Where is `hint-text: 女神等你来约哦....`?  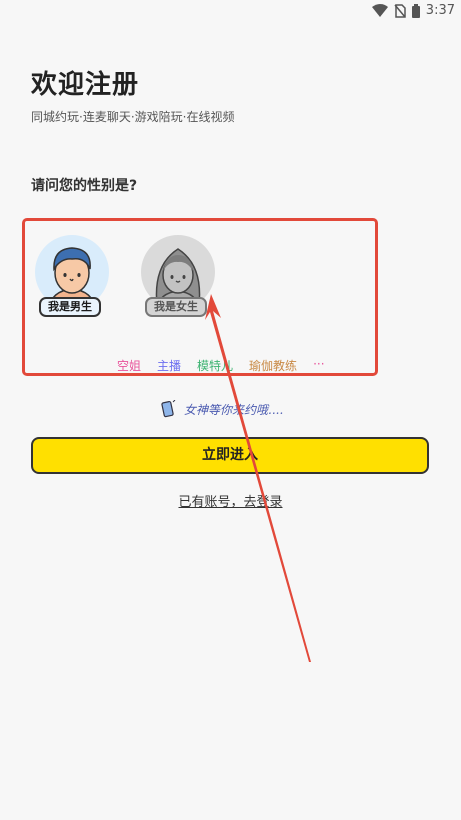
hint-text: 女神等你来约哦.... is located at coordinates (234, 409).